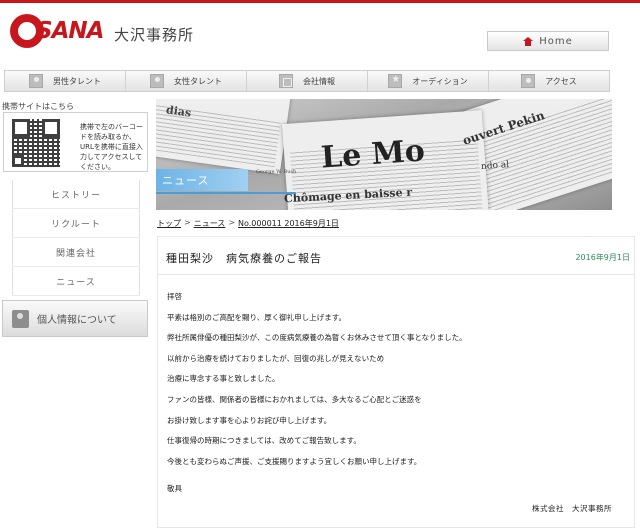 The width and height of the screenshot is (640, 528). I want to click on article-line: 平素は格別のご高配を賜り、厚く御礼申し上げます。, so click(256, 317).